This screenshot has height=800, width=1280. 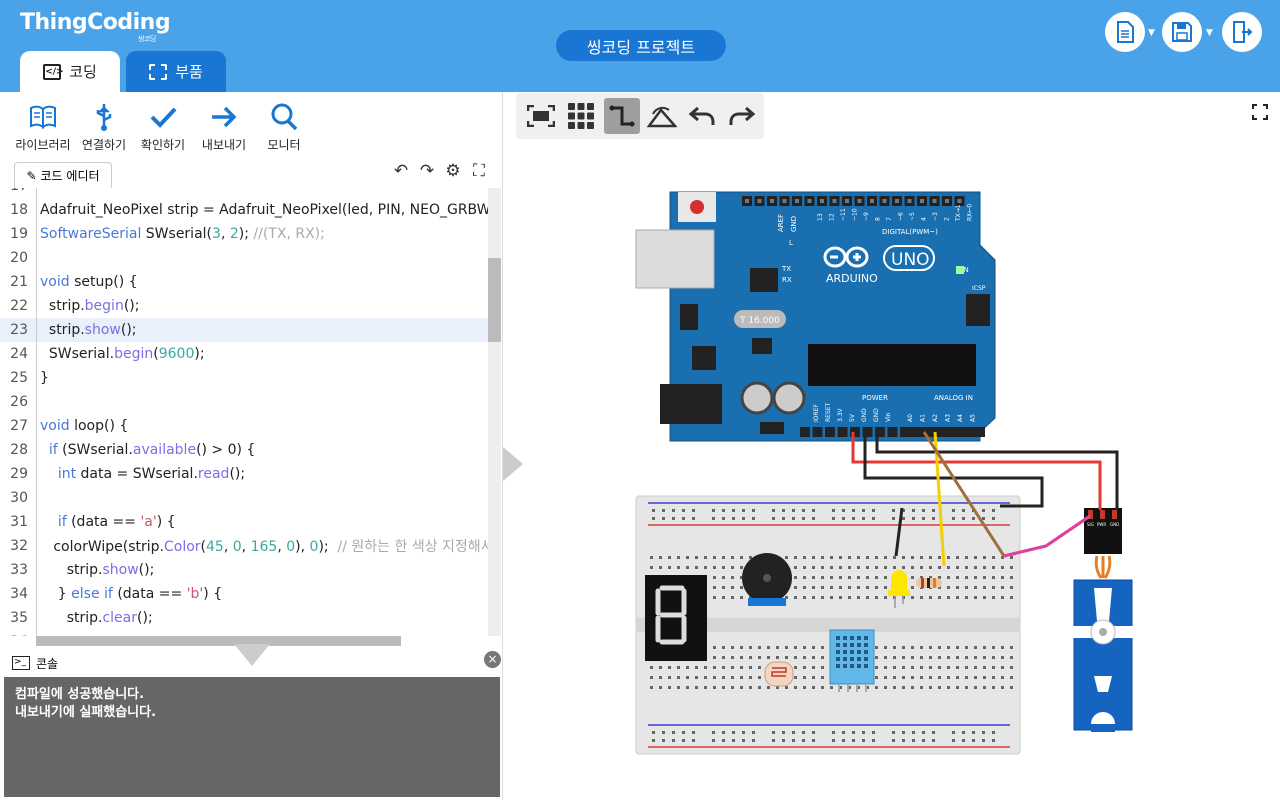 I want to click on close-icon: ×, so click(x=492, y=659).